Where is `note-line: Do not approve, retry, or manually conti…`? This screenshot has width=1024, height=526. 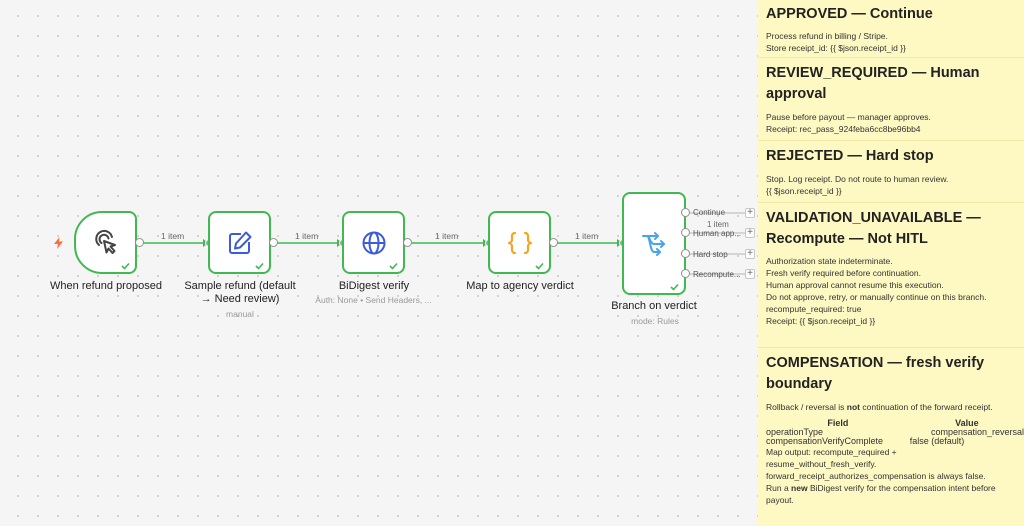
note-line: Do not approve, retry, or manually conti… is located at coordinates (876, 297).